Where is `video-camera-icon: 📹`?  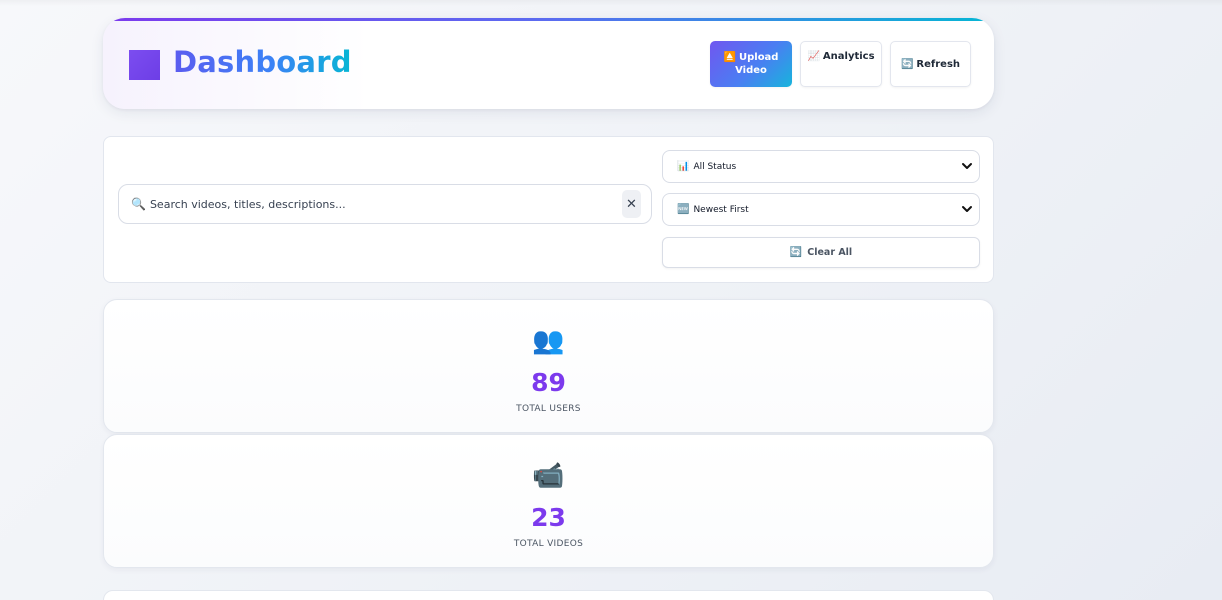
video-camera-icon: 📹 is located at coordinates (548, 475).